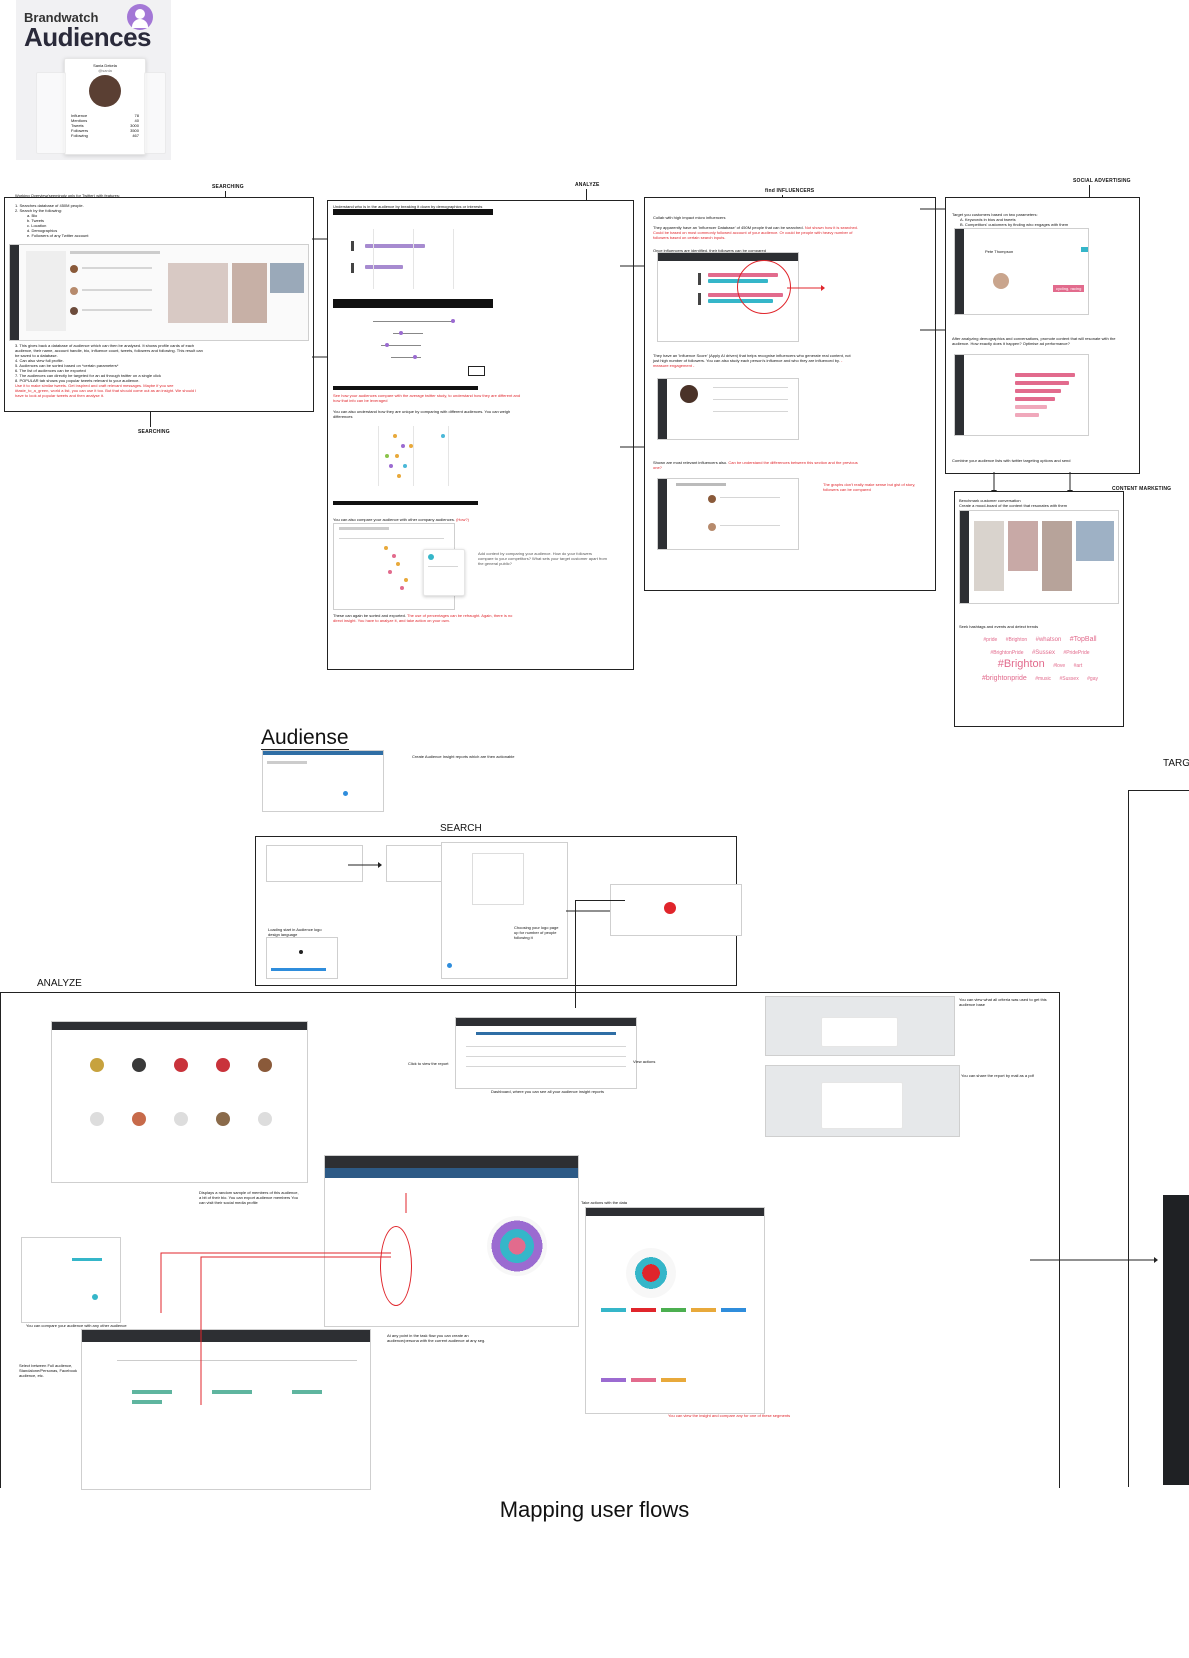 Image resolution: width=1189 pixels, height=1658 pixels. What do you see at coordinates (305, 737) in the screenshot?
I see `audiense-title: Audiense` at bounding box center [305, 737].